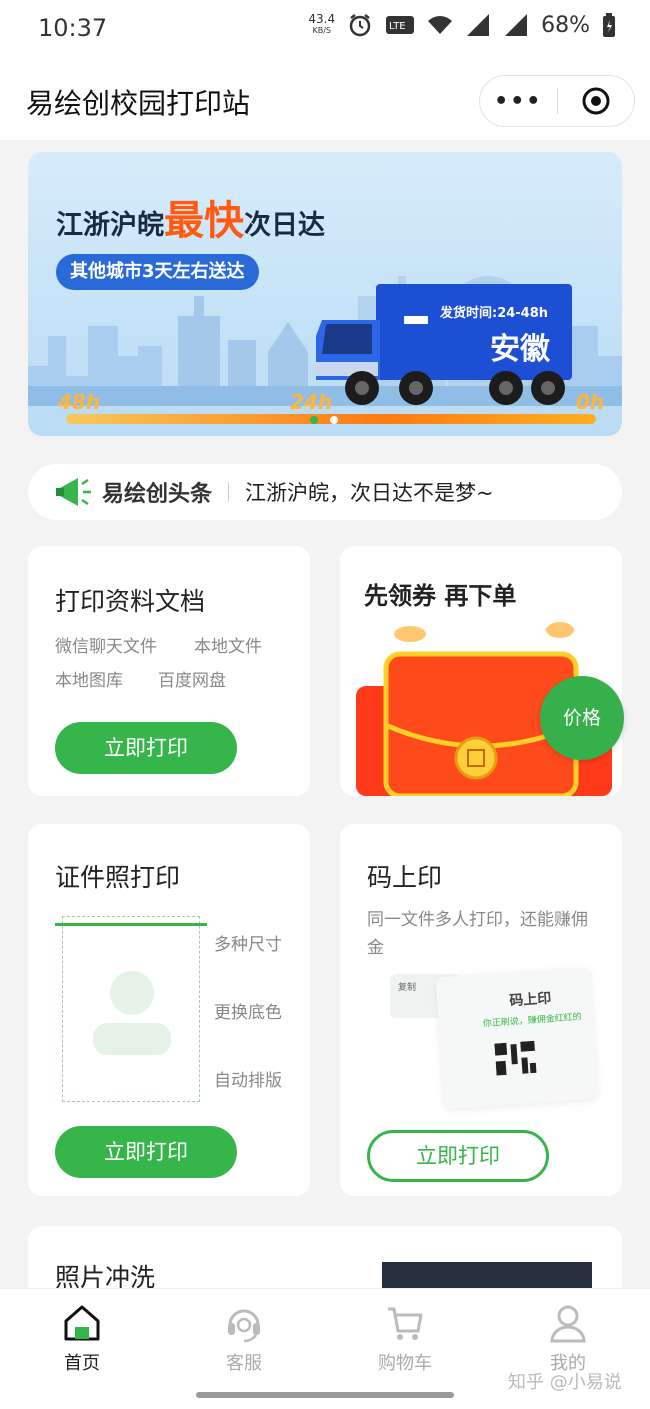  Describe the element at coordinates (405, 877) in the screenshot. I see `qr-print-title: 码上印` at that location.